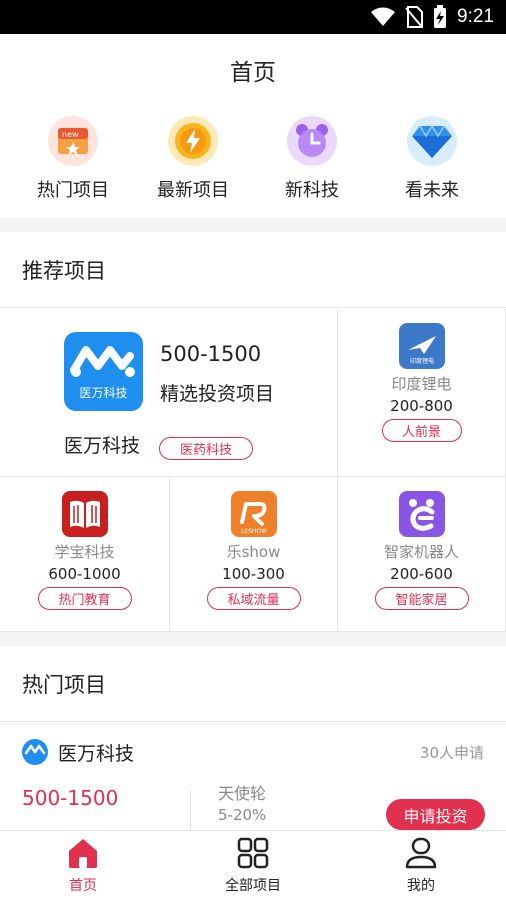 Image resolution: width=506 pixels, height=900 pixels. I want to click on featured-tag: 医药科技, so click(206, 448).